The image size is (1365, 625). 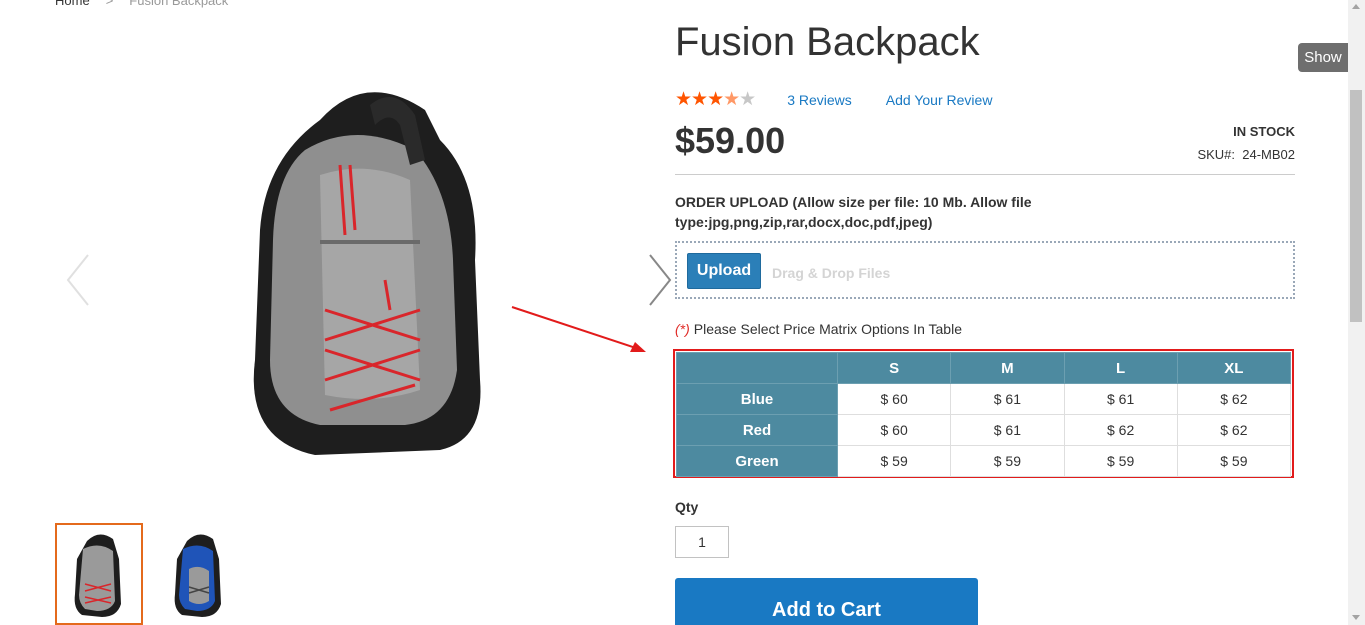 I want to click on upload-button: Upload, so click(x=724, y=271).